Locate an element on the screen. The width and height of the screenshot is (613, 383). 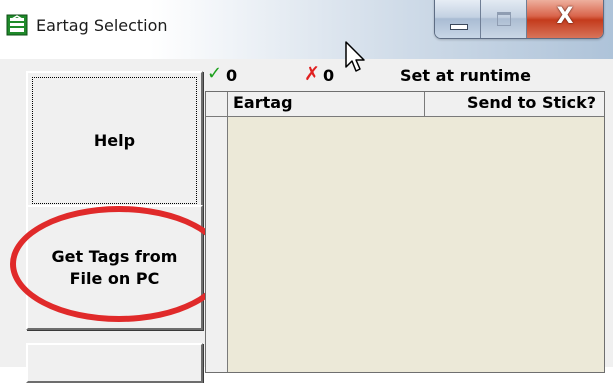
grid-header: Eartag Send to Stick? is located at coordinates (405, 104).